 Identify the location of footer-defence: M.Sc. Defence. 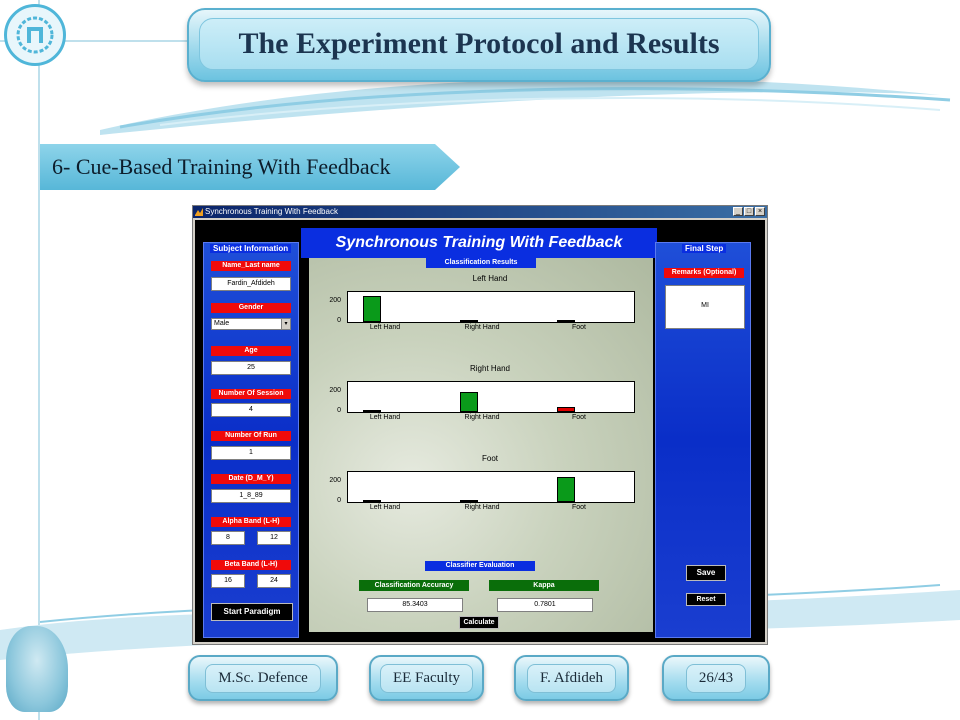
(263, 678).